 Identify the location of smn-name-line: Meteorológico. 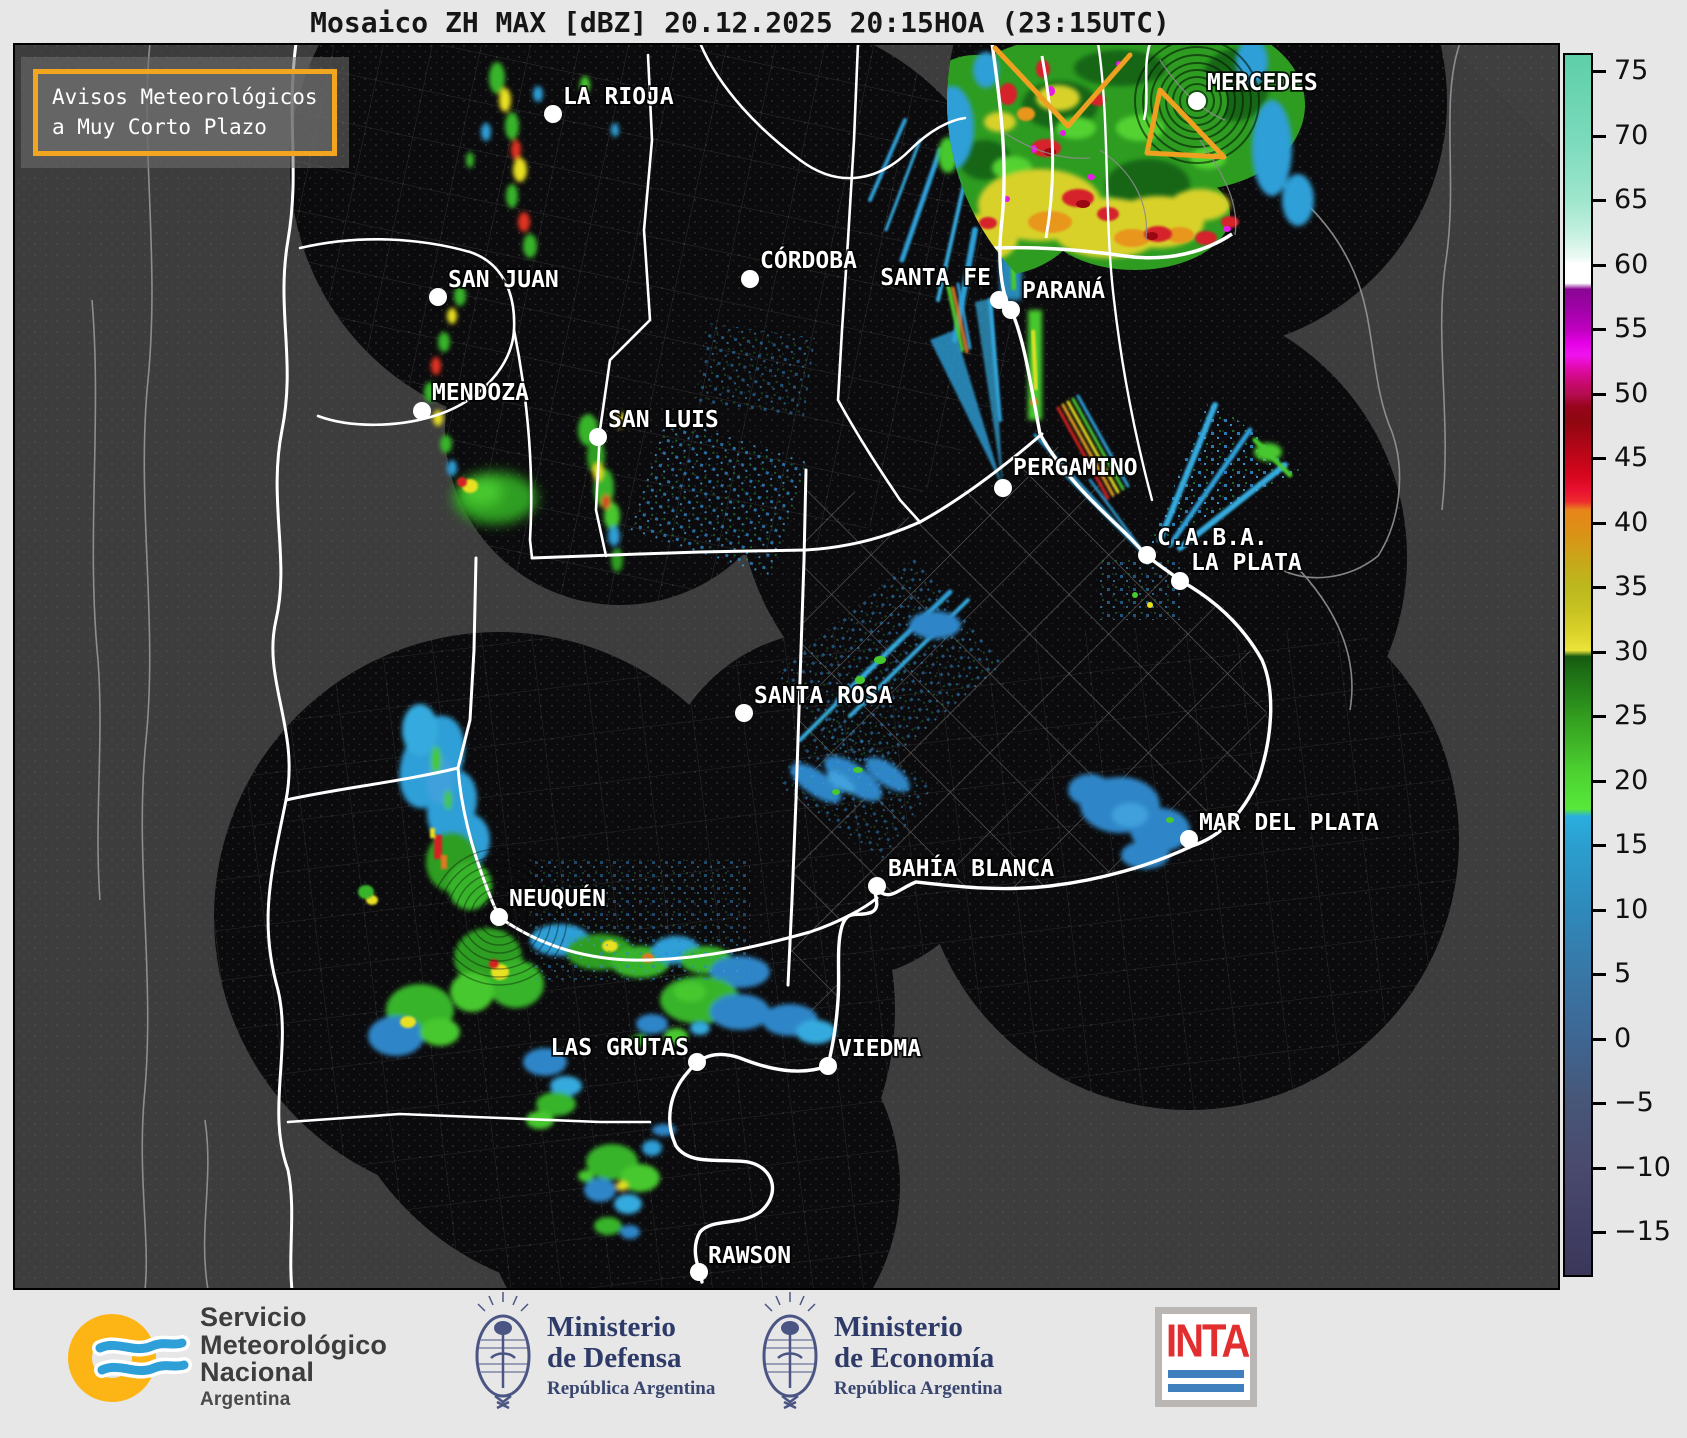
(294, 1344).